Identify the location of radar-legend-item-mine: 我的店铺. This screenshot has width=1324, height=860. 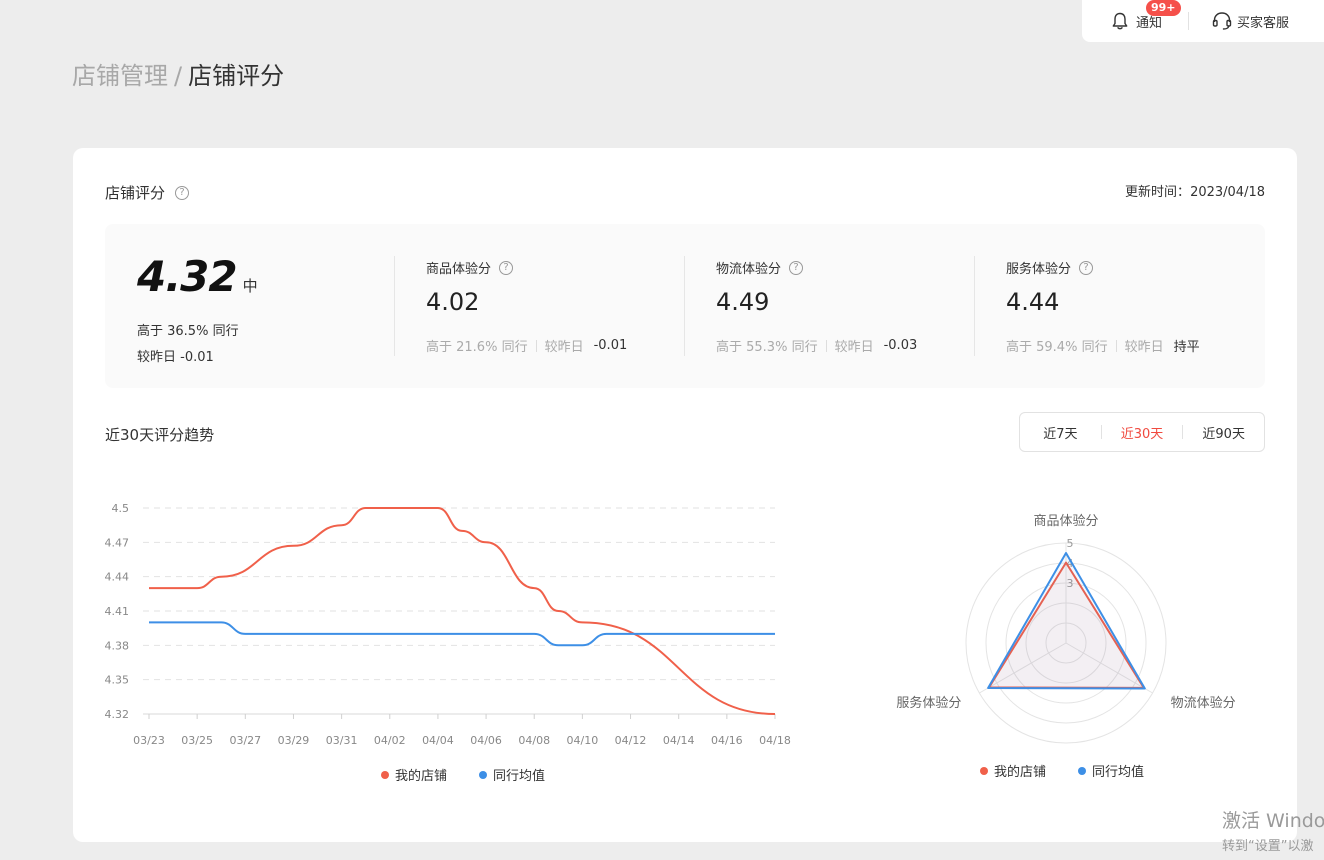
(1013, 770).